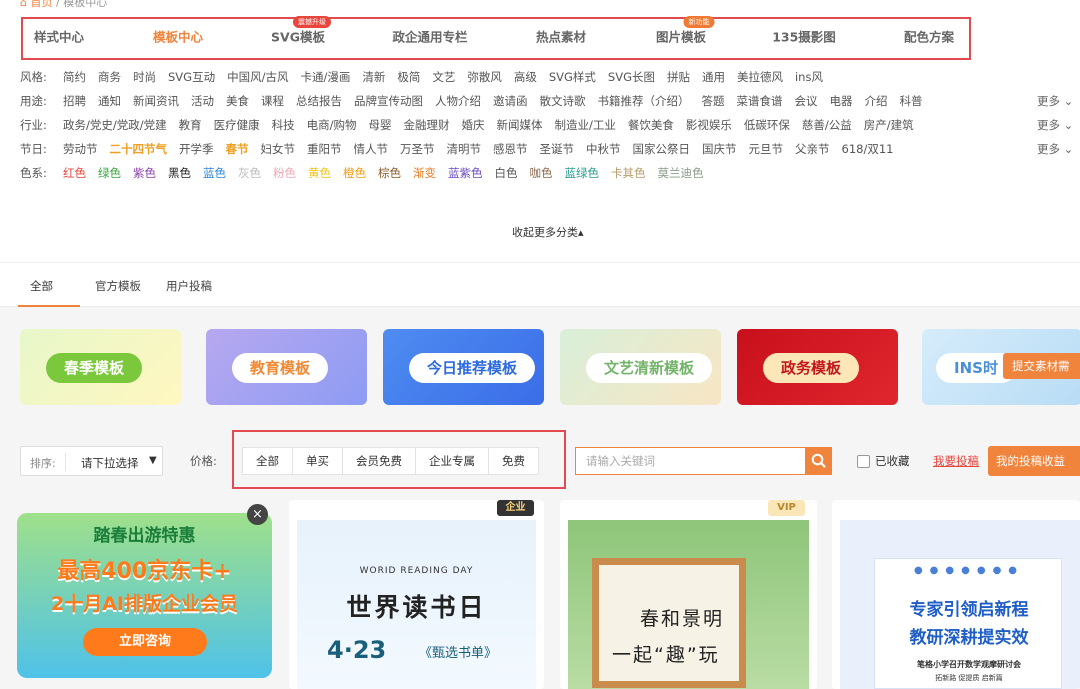 The width and height of the screenshot is (1080, 689). Describe the element at coordinates (465, 173) in the screenshot. I see `filter-option-color: 蓝紫色` at that location.